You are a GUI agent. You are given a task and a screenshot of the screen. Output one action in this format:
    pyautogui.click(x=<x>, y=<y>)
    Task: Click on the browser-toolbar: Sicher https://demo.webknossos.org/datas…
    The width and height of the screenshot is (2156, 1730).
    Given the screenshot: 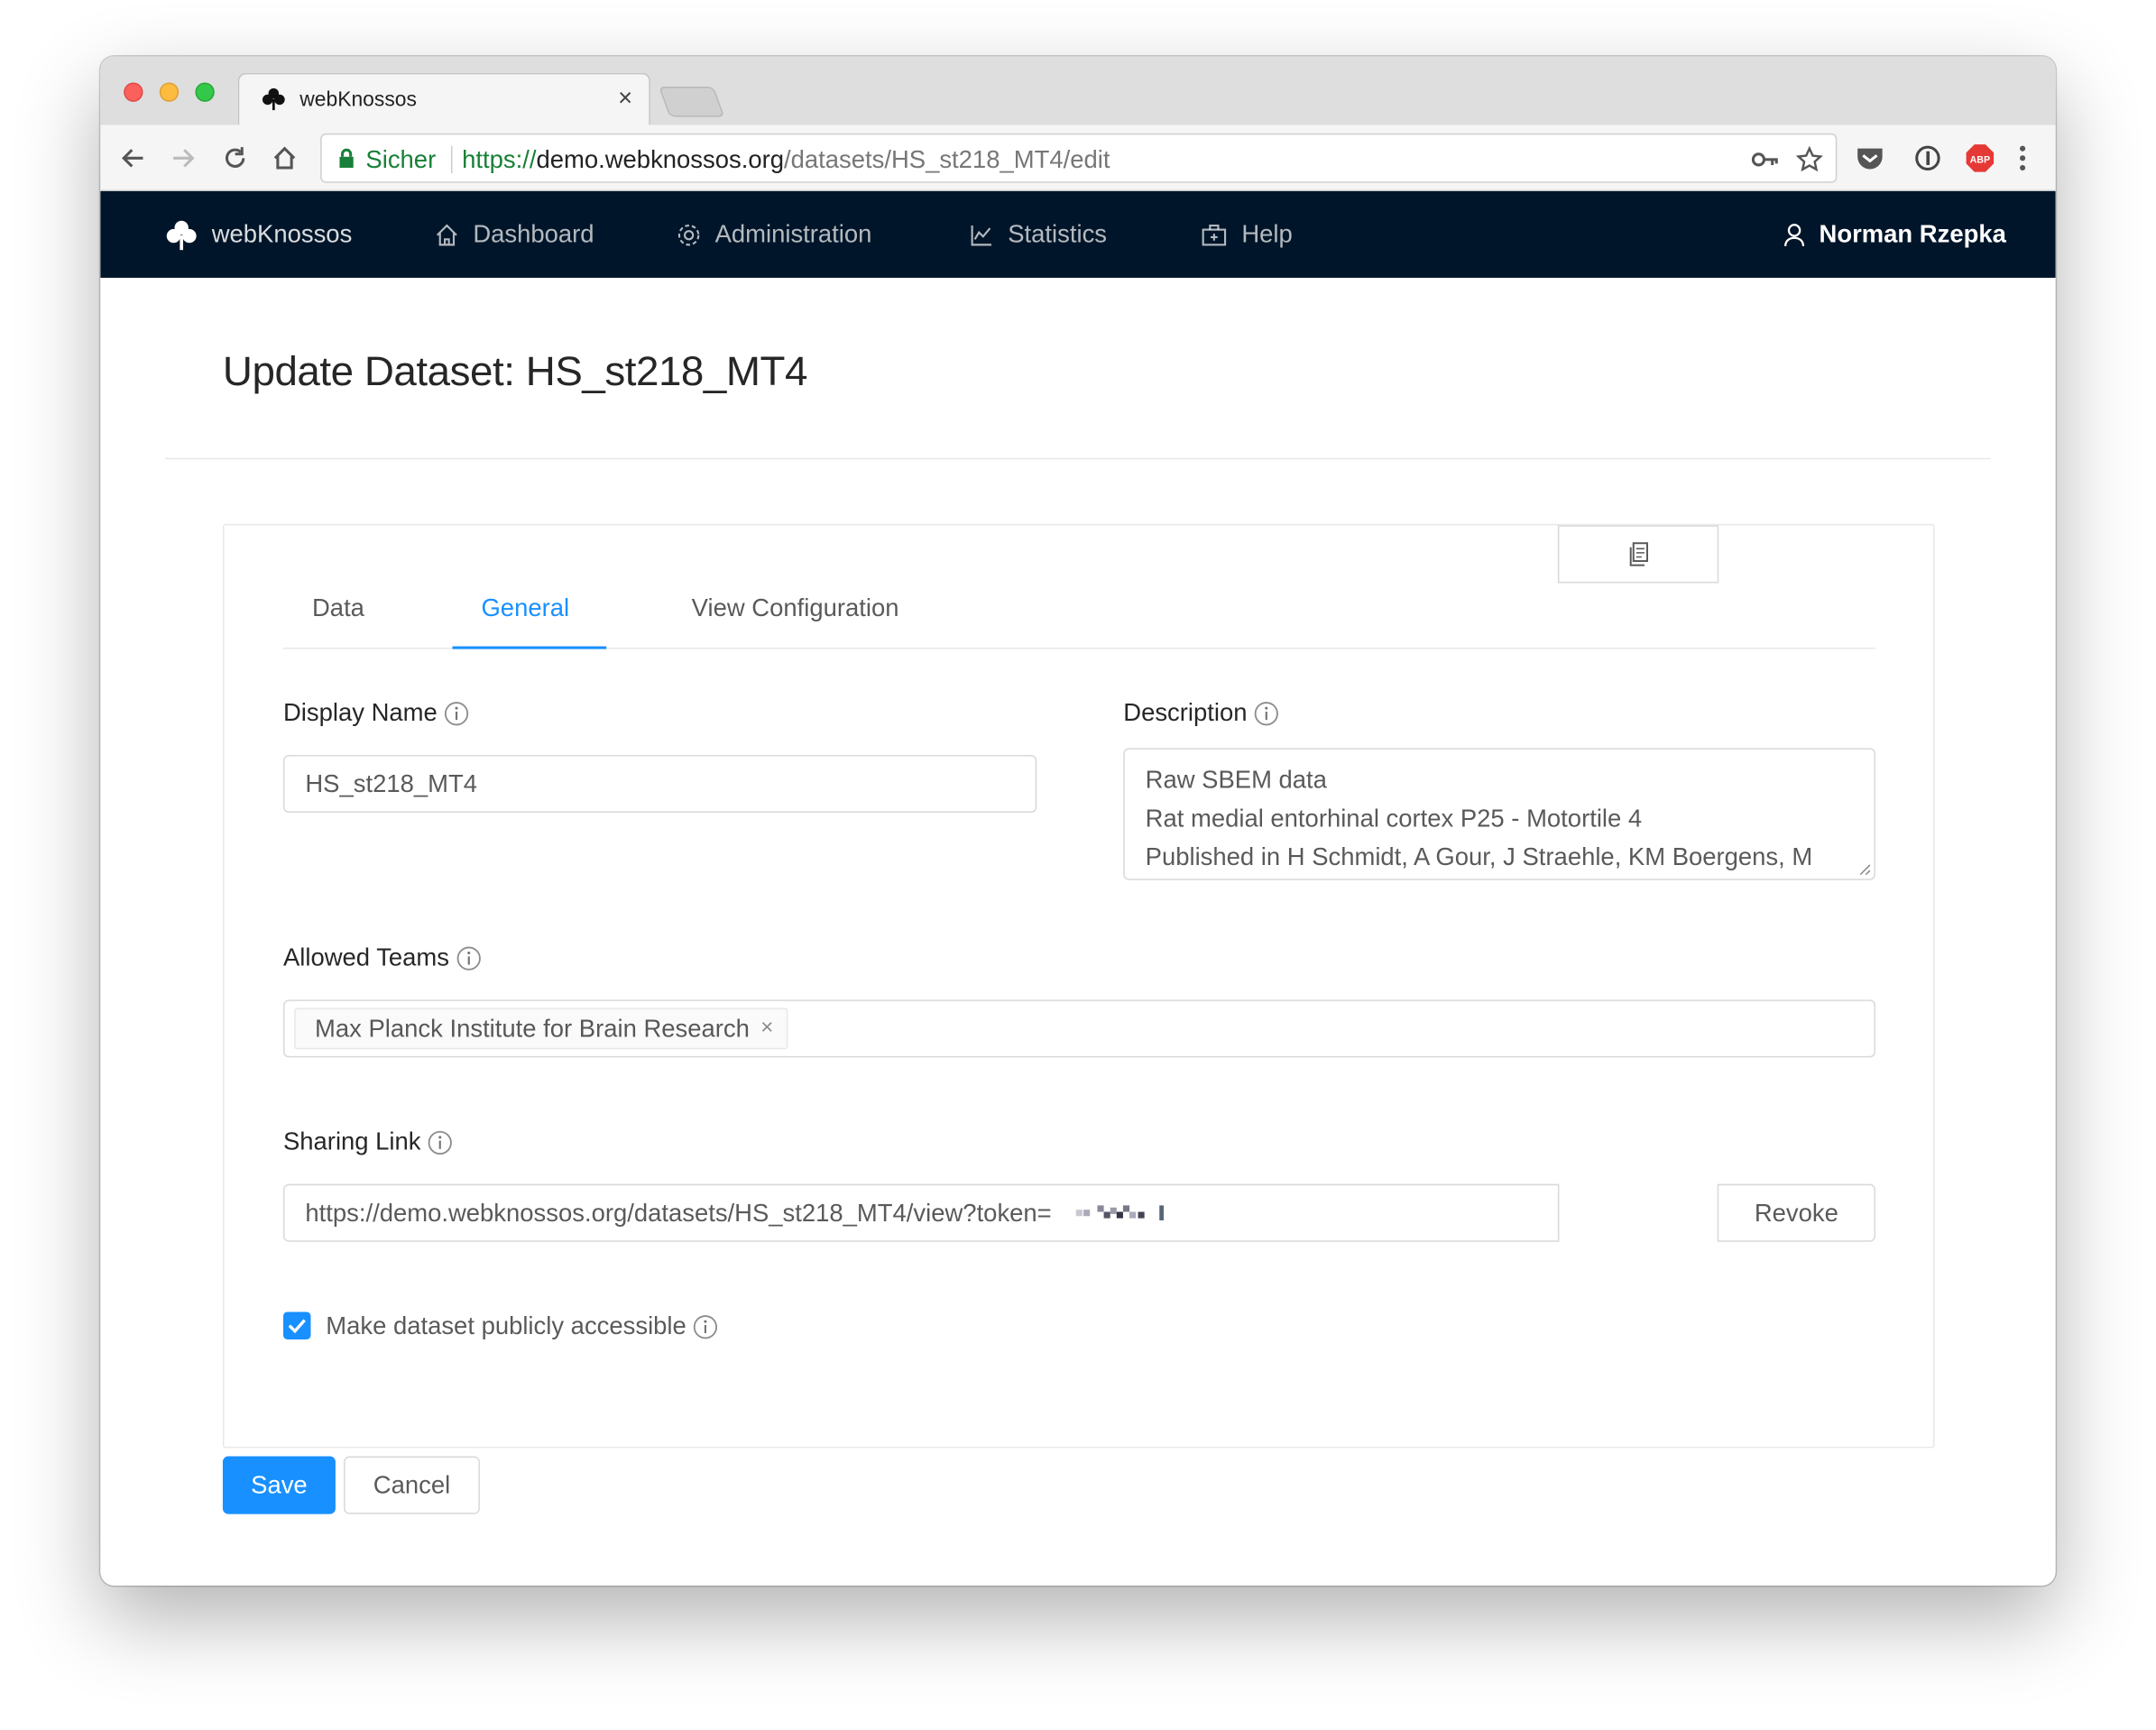 What is the action you would take?
    pyautogui.click(x=1078, y=157)
    